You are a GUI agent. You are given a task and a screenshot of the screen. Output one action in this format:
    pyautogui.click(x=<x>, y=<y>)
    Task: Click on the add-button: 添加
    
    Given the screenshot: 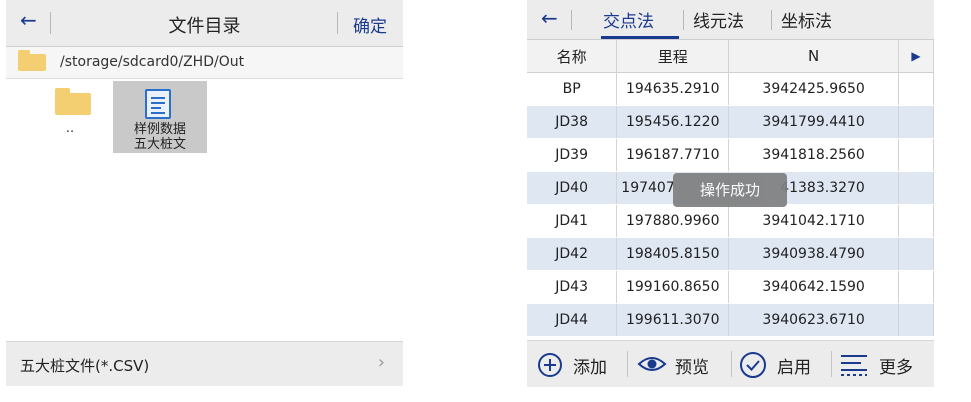 What is the action you would take?
    pyautogui.click(x=579, y=364)
    